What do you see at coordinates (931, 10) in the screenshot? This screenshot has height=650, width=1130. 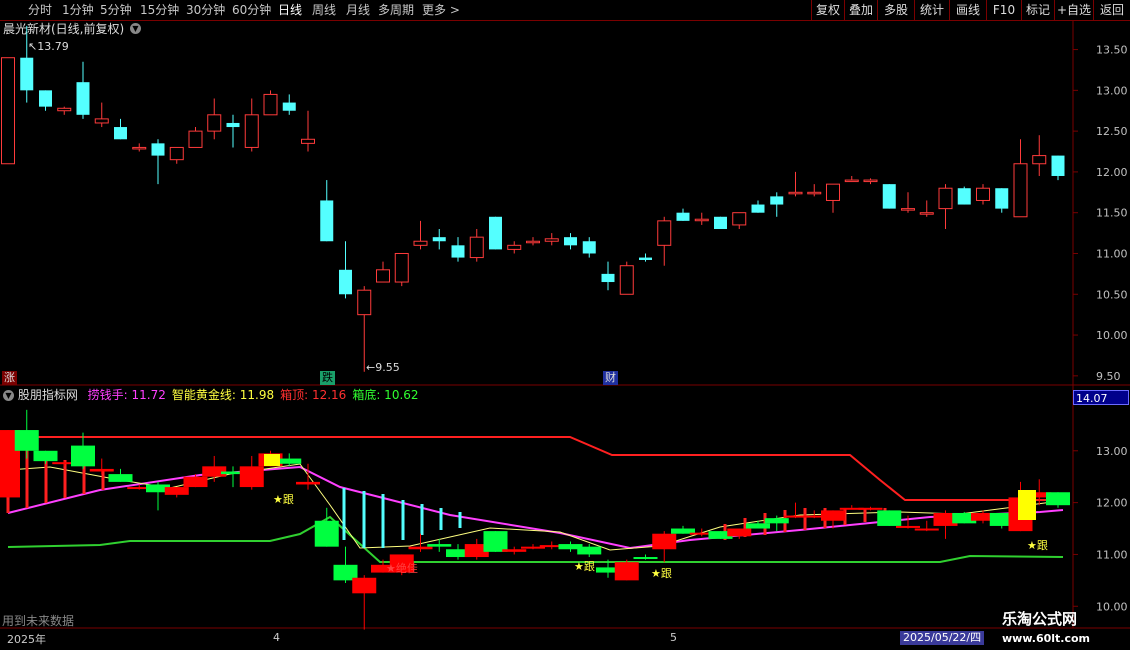 I see `toolbar-btn-3: 统计` at bounding box center [931, 10].